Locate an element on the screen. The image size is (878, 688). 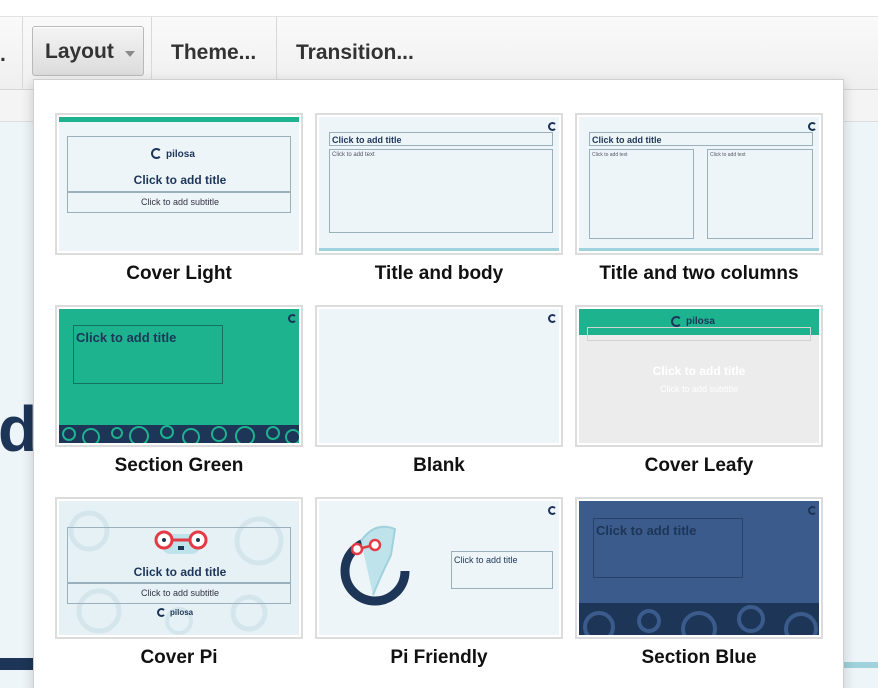
column-1-placeholder: Click to add text is located at coordinates (641, 194).